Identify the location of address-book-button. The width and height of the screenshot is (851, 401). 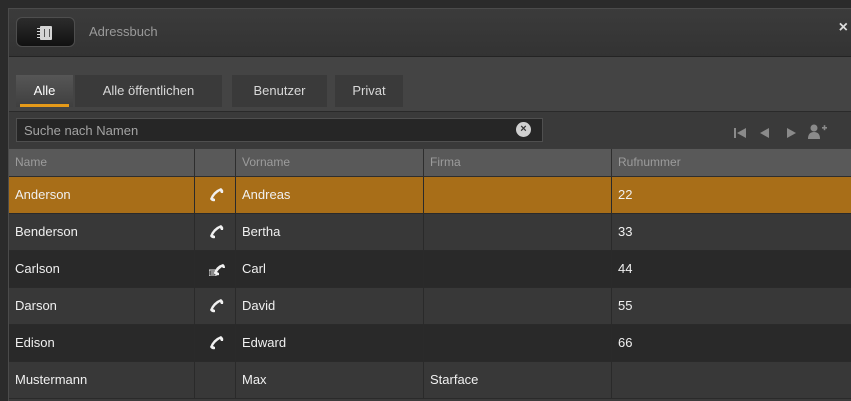
(45, 32).